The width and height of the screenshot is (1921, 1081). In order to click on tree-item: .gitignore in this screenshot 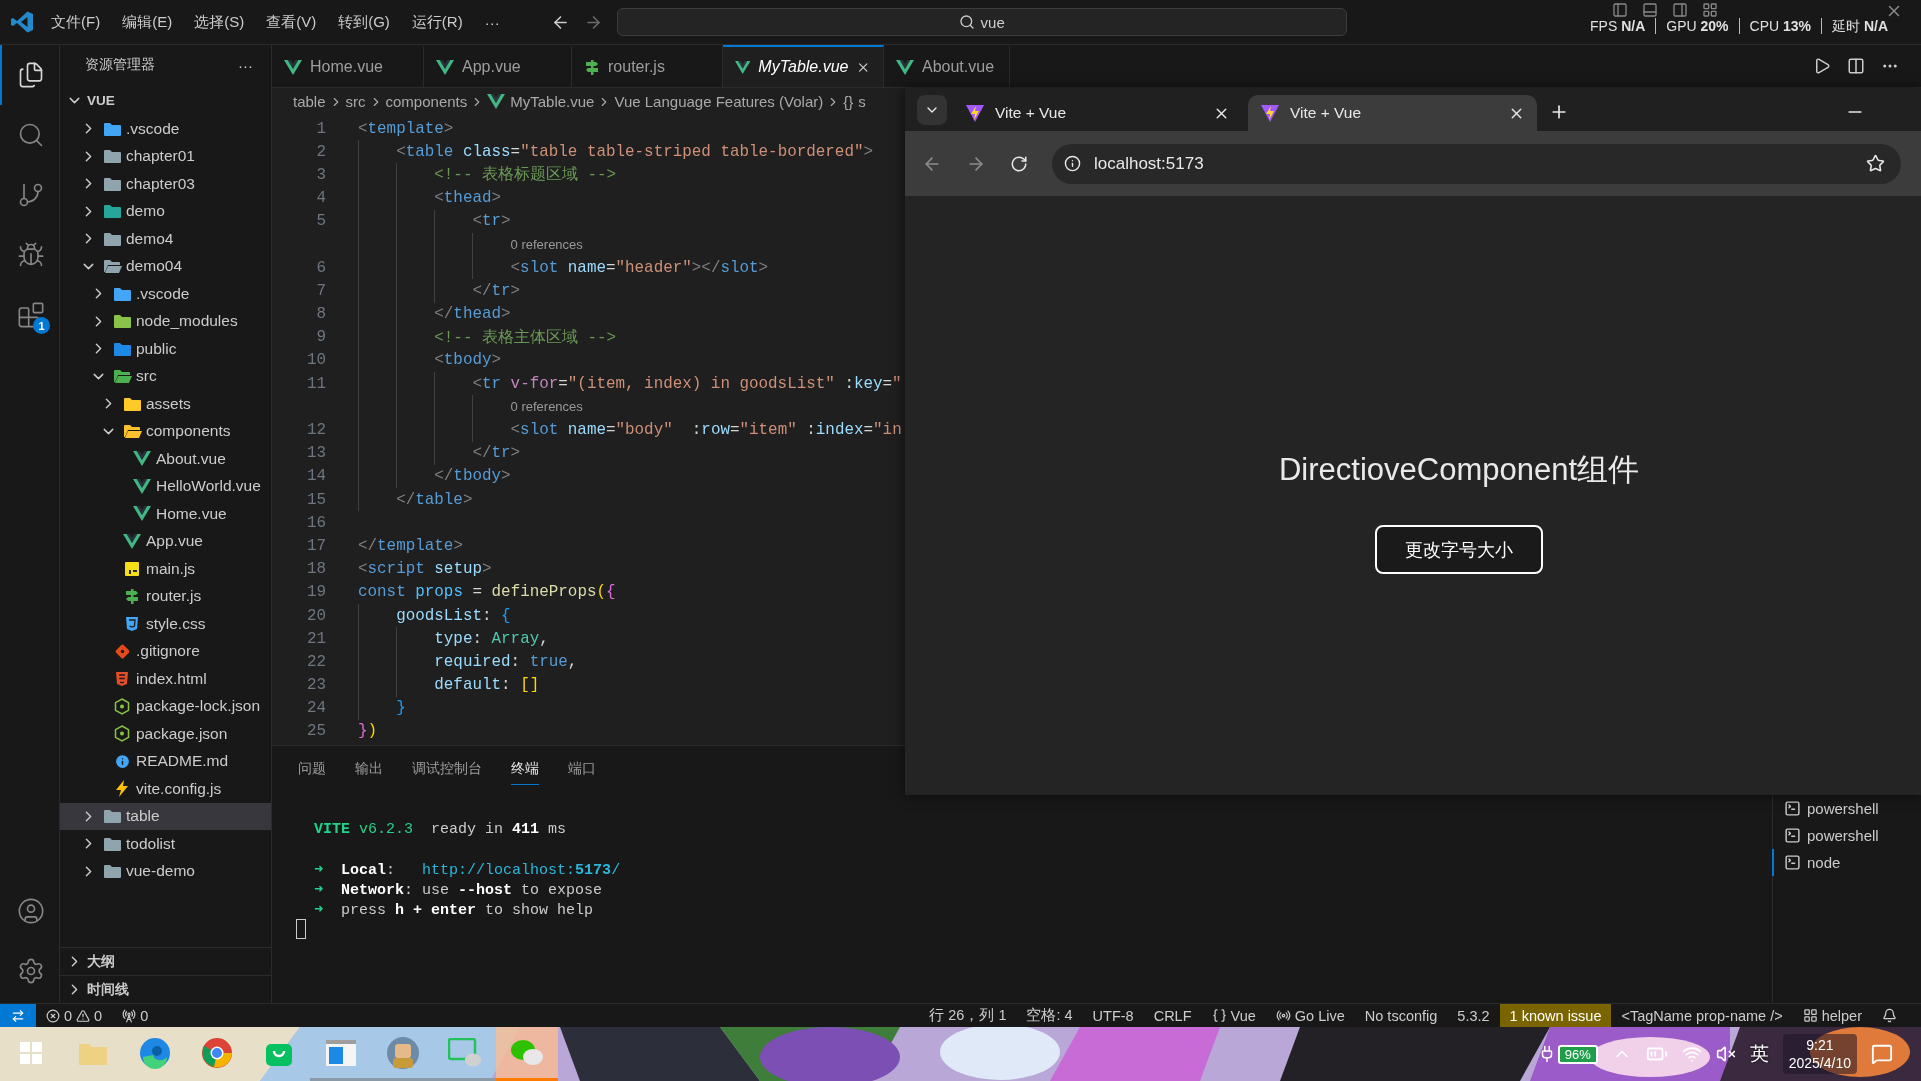, I will do `click(165, 651)`.